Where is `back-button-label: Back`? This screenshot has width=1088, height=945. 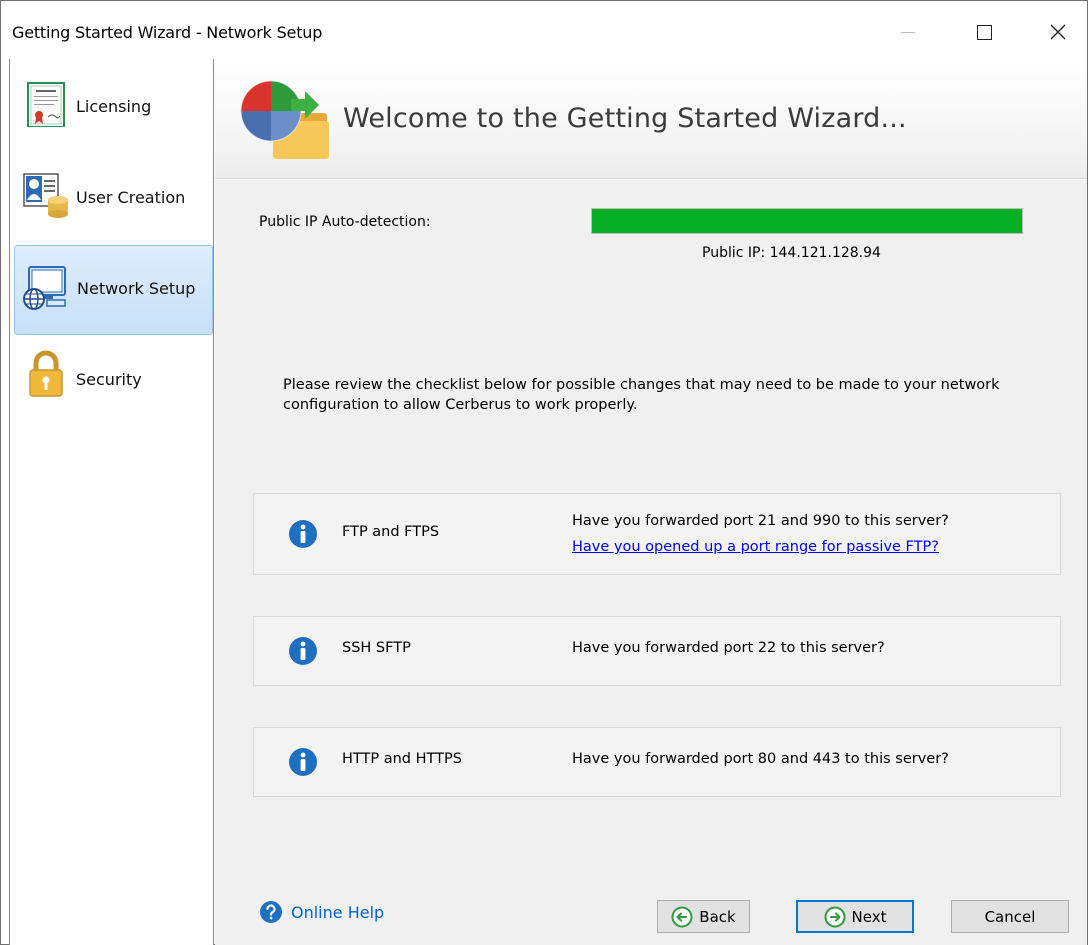
back-button-label: Back is located at coordinates (717, 916).